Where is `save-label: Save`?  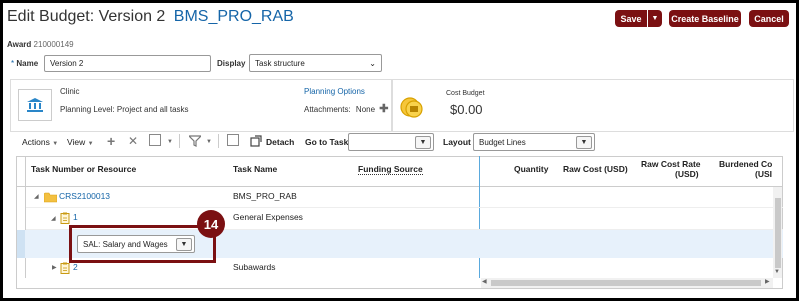 save-label: Save is located at coordinates (631, 18).